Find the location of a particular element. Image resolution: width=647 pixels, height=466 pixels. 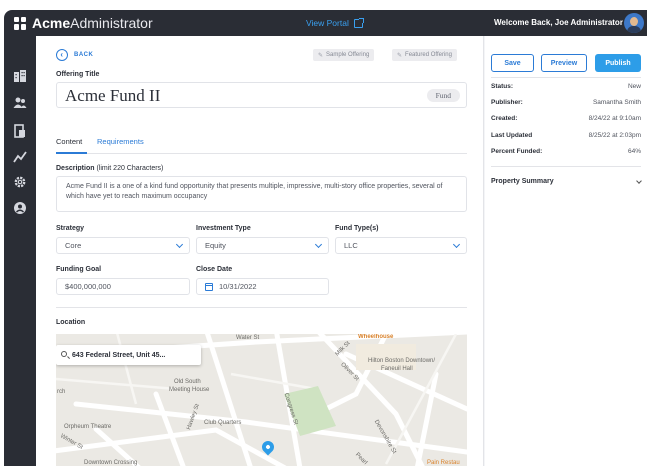

welcome-message: Welcome Back, Joe Administrator is located at coordinates (558, 22).